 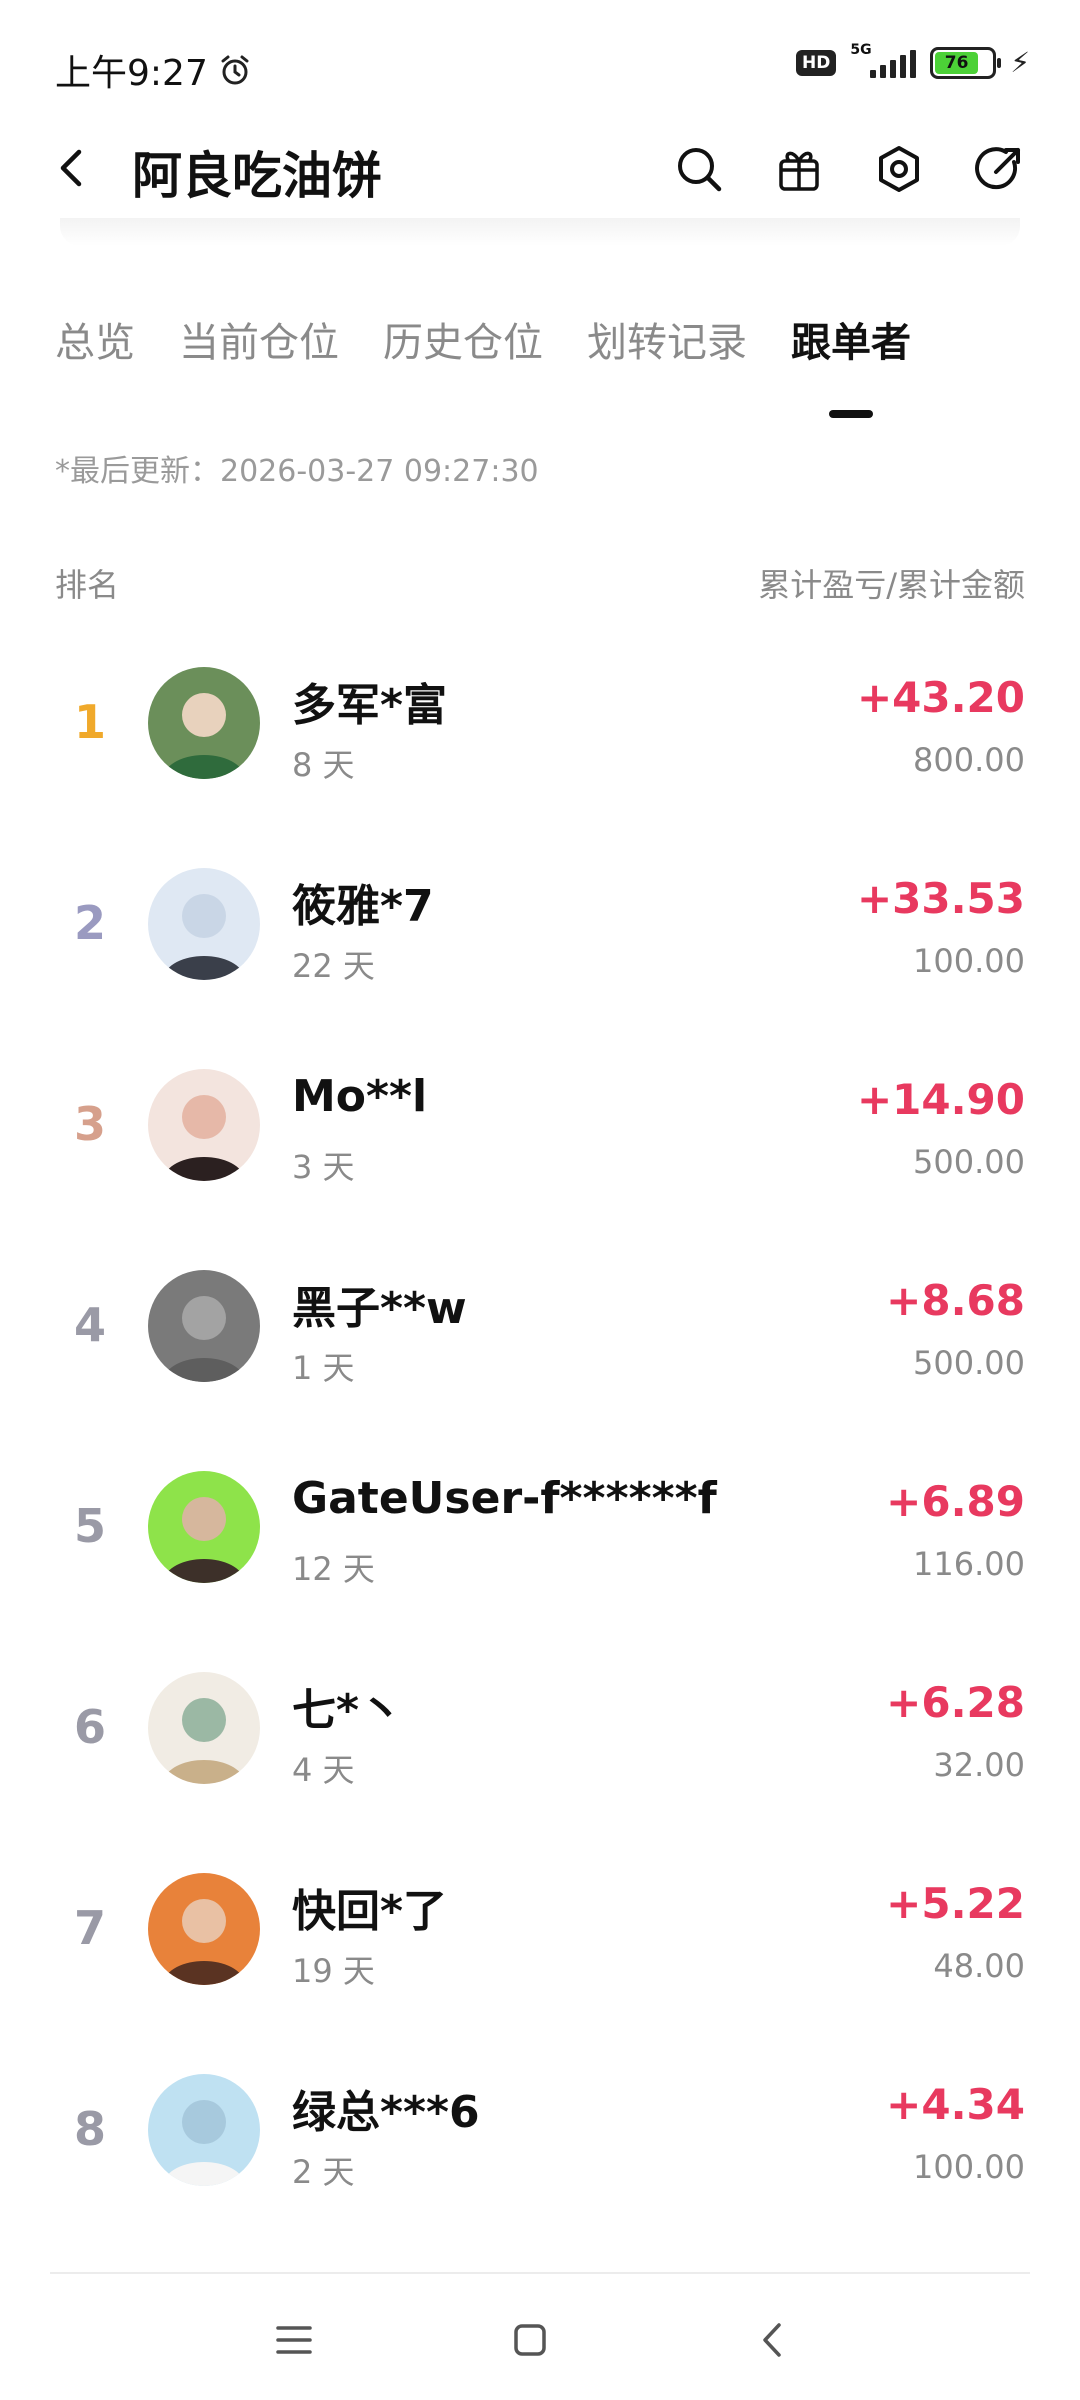 What do you see at coordinates (95, 343) in the screenshot?
I see `tab-label: 总览` at bounding box center [95, 343].